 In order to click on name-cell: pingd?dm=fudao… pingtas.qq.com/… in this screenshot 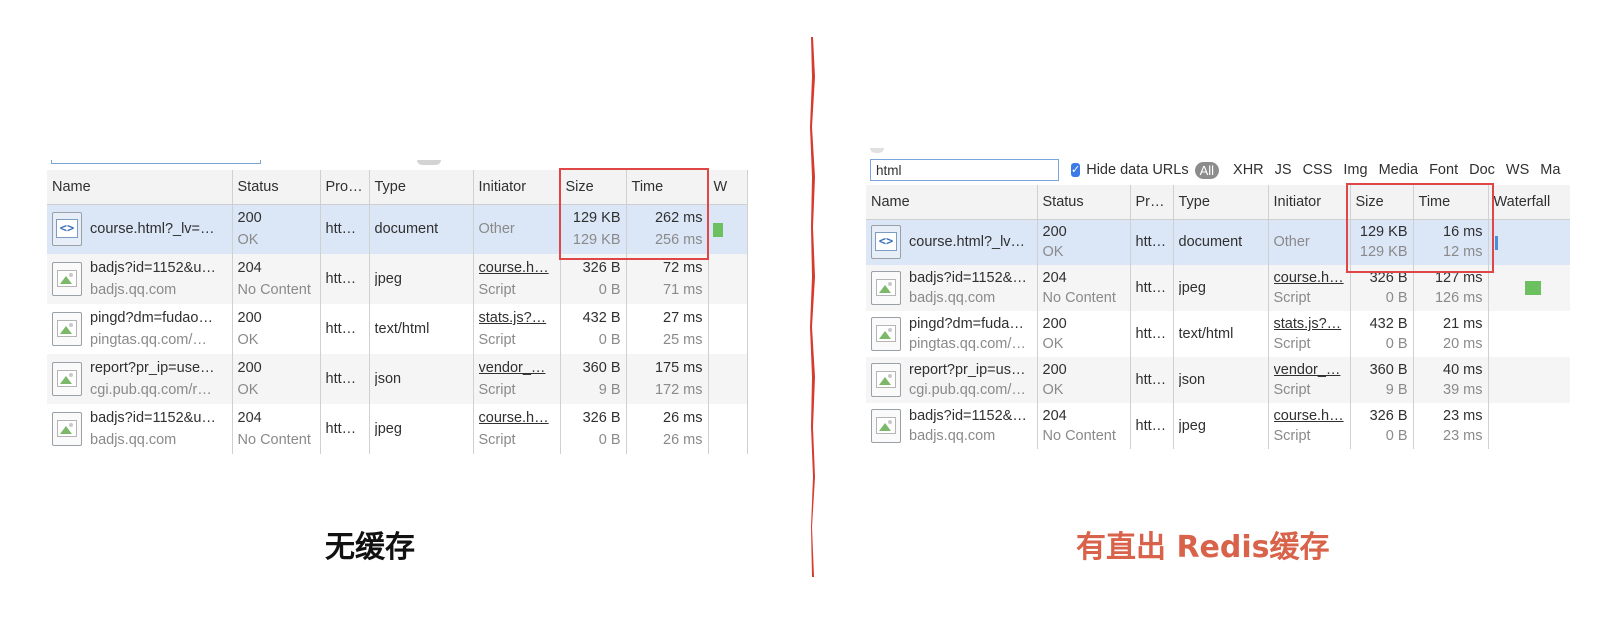, I will do `click(140, 329)`.